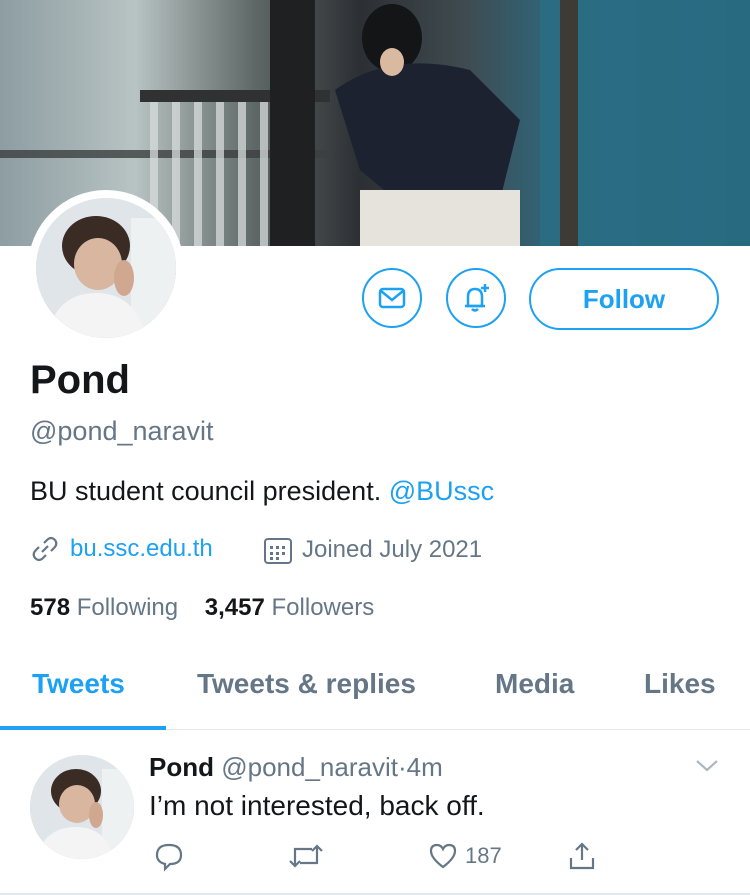  Describe the element at coordinates (534, 684) in the screenshot. I see `tab-media: Media` at that location.